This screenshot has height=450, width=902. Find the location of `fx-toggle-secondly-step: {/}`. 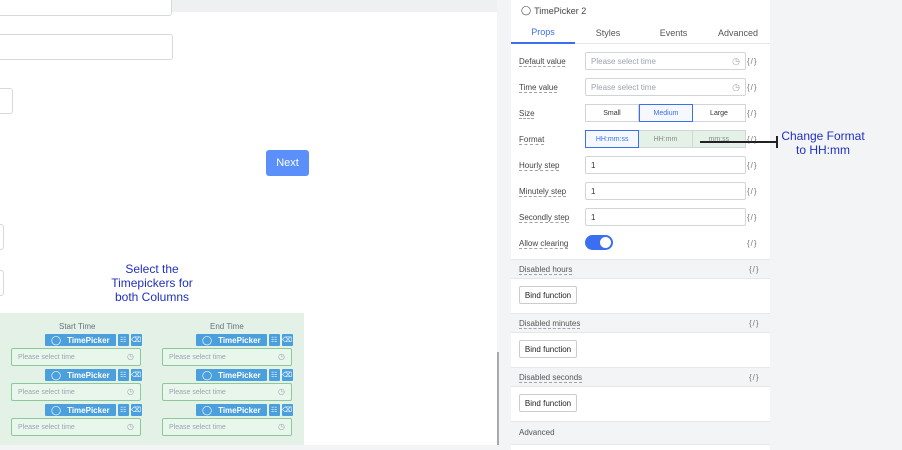

fx-toggle-secondly-step: {/} is located at coordinates (752, 217).